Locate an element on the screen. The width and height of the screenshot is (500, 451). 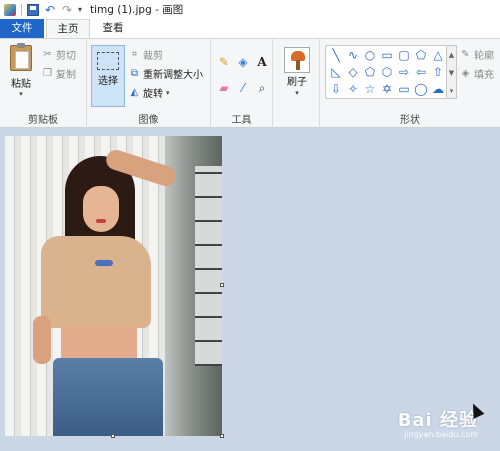
photo-jeans is located at coordinates (108, 397).